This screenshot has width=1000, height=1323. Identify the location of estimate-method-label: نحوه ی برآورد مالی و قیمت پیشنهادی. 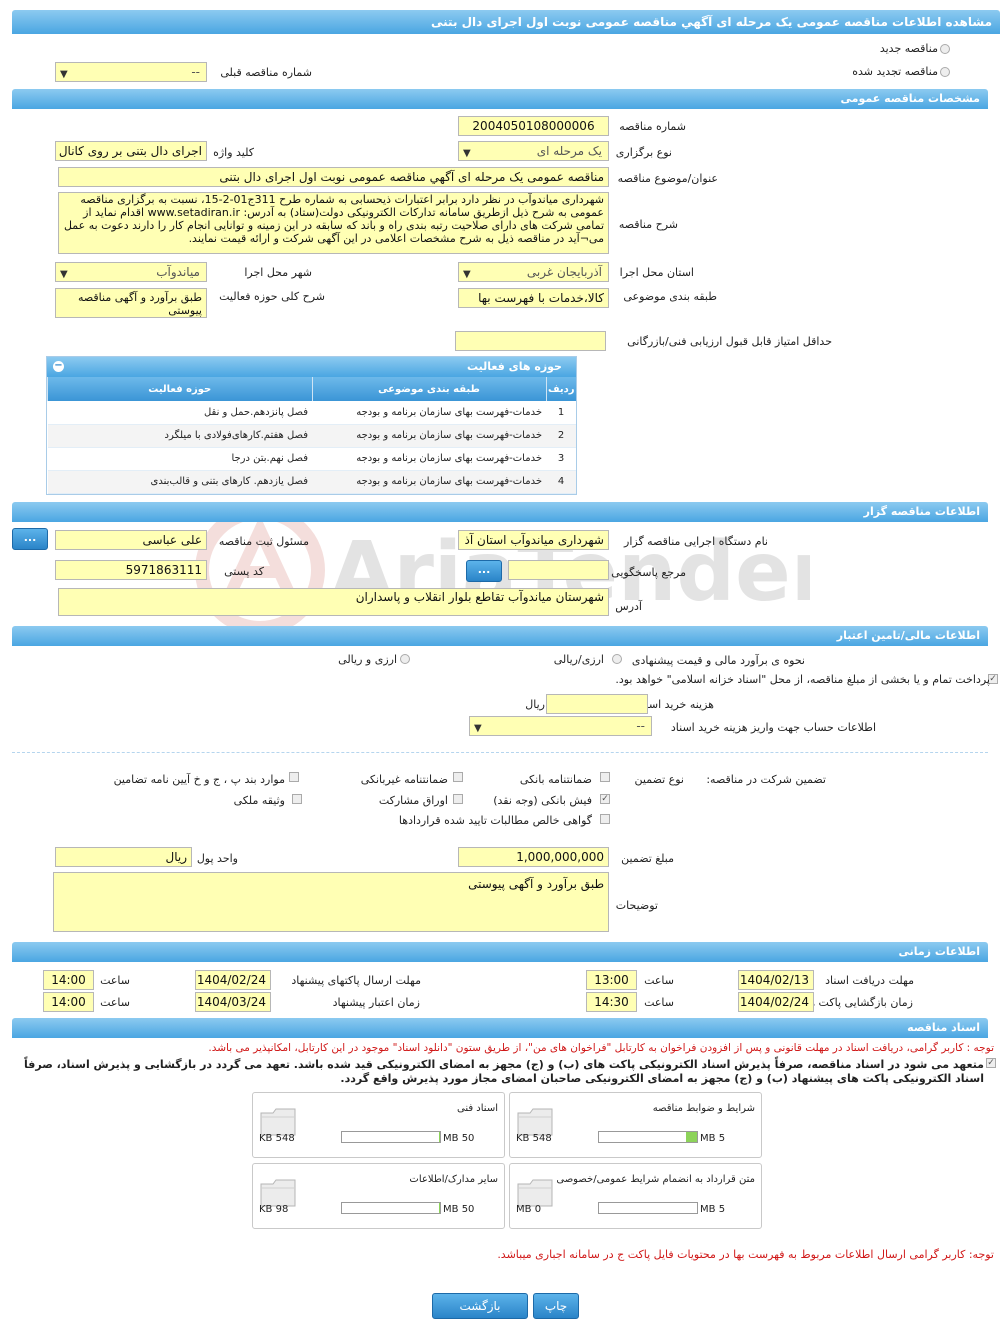
(718, 660).